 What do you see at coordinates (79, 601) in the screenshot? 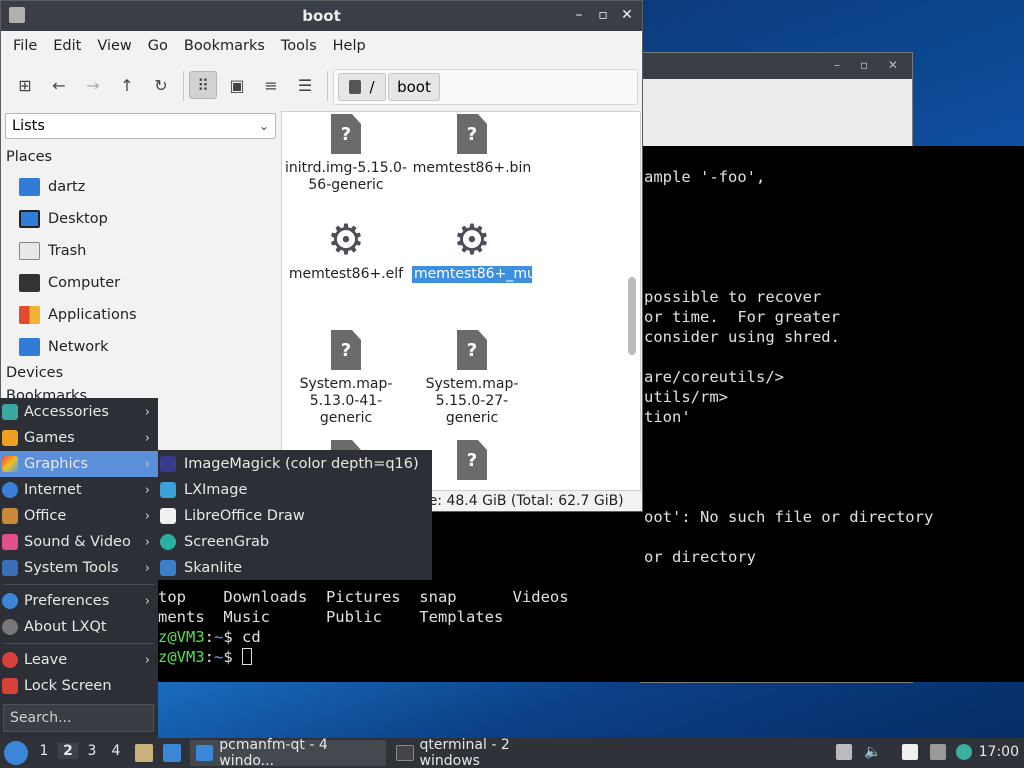
I see `menu-item-preferences: Preferences ›` at bounding box center [79, 601].